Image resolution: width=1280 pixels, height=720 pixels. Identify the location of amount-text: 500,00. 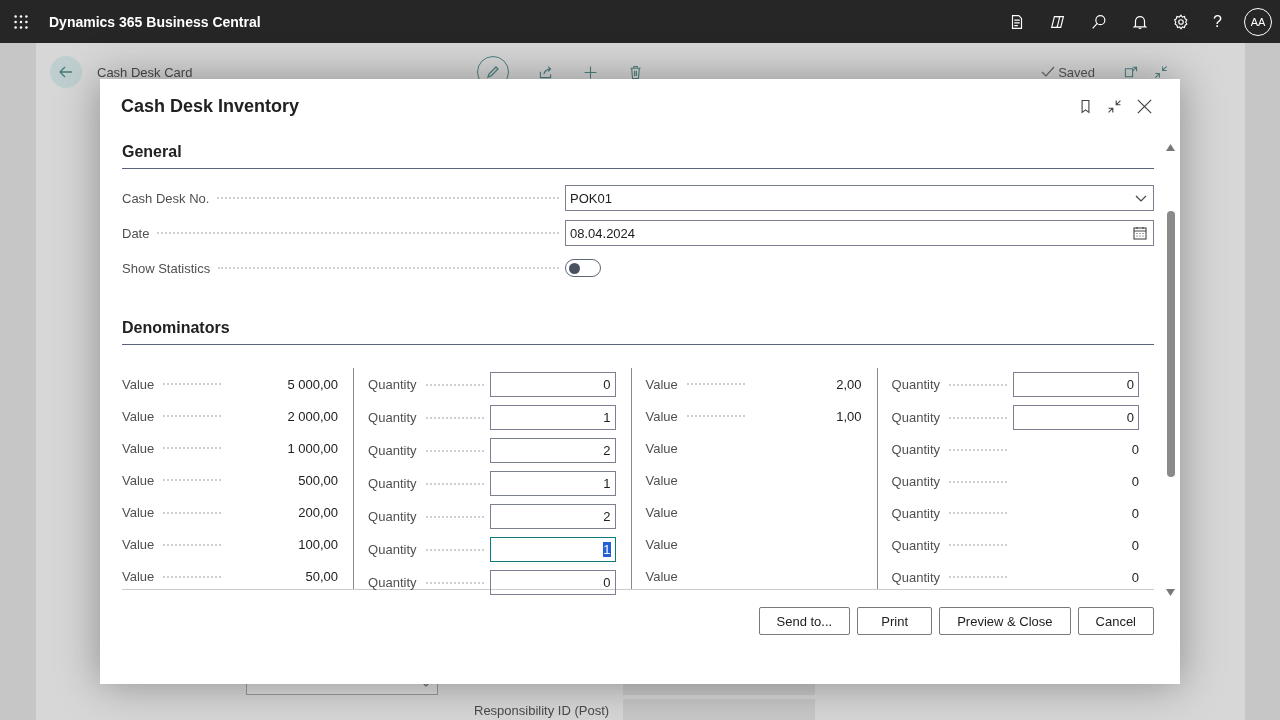
(318, 480).